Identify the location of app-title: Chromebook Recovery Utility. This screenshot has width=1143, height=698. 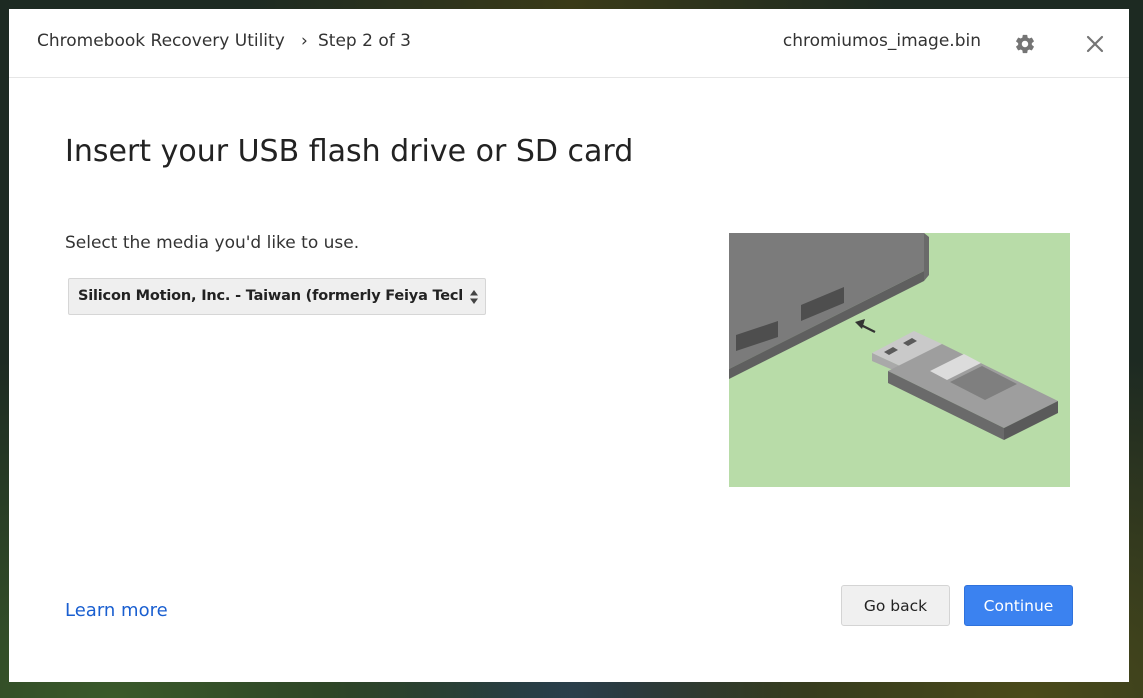
(161, 41).